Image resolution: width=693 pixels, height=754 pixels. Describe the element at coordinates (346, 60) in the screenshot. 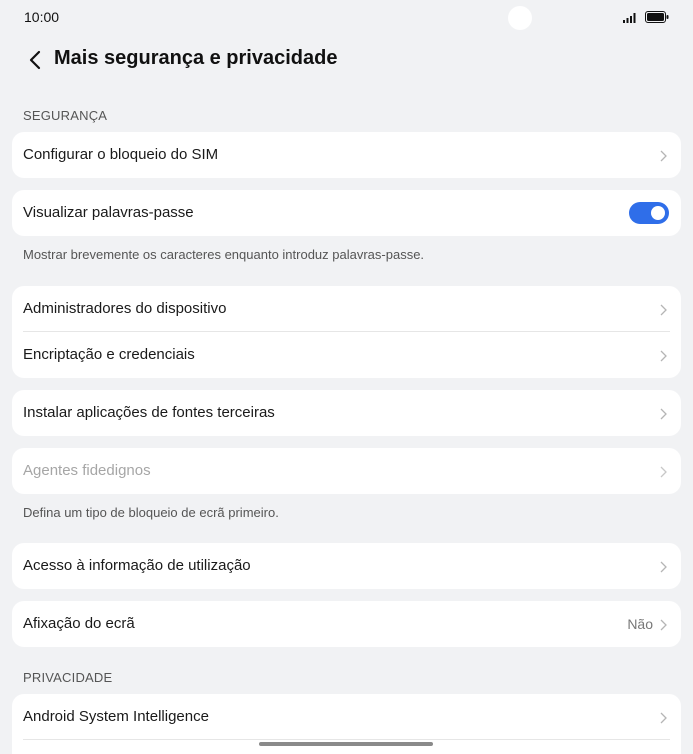

I see `header: Mais segurança e privacidade` at that location.